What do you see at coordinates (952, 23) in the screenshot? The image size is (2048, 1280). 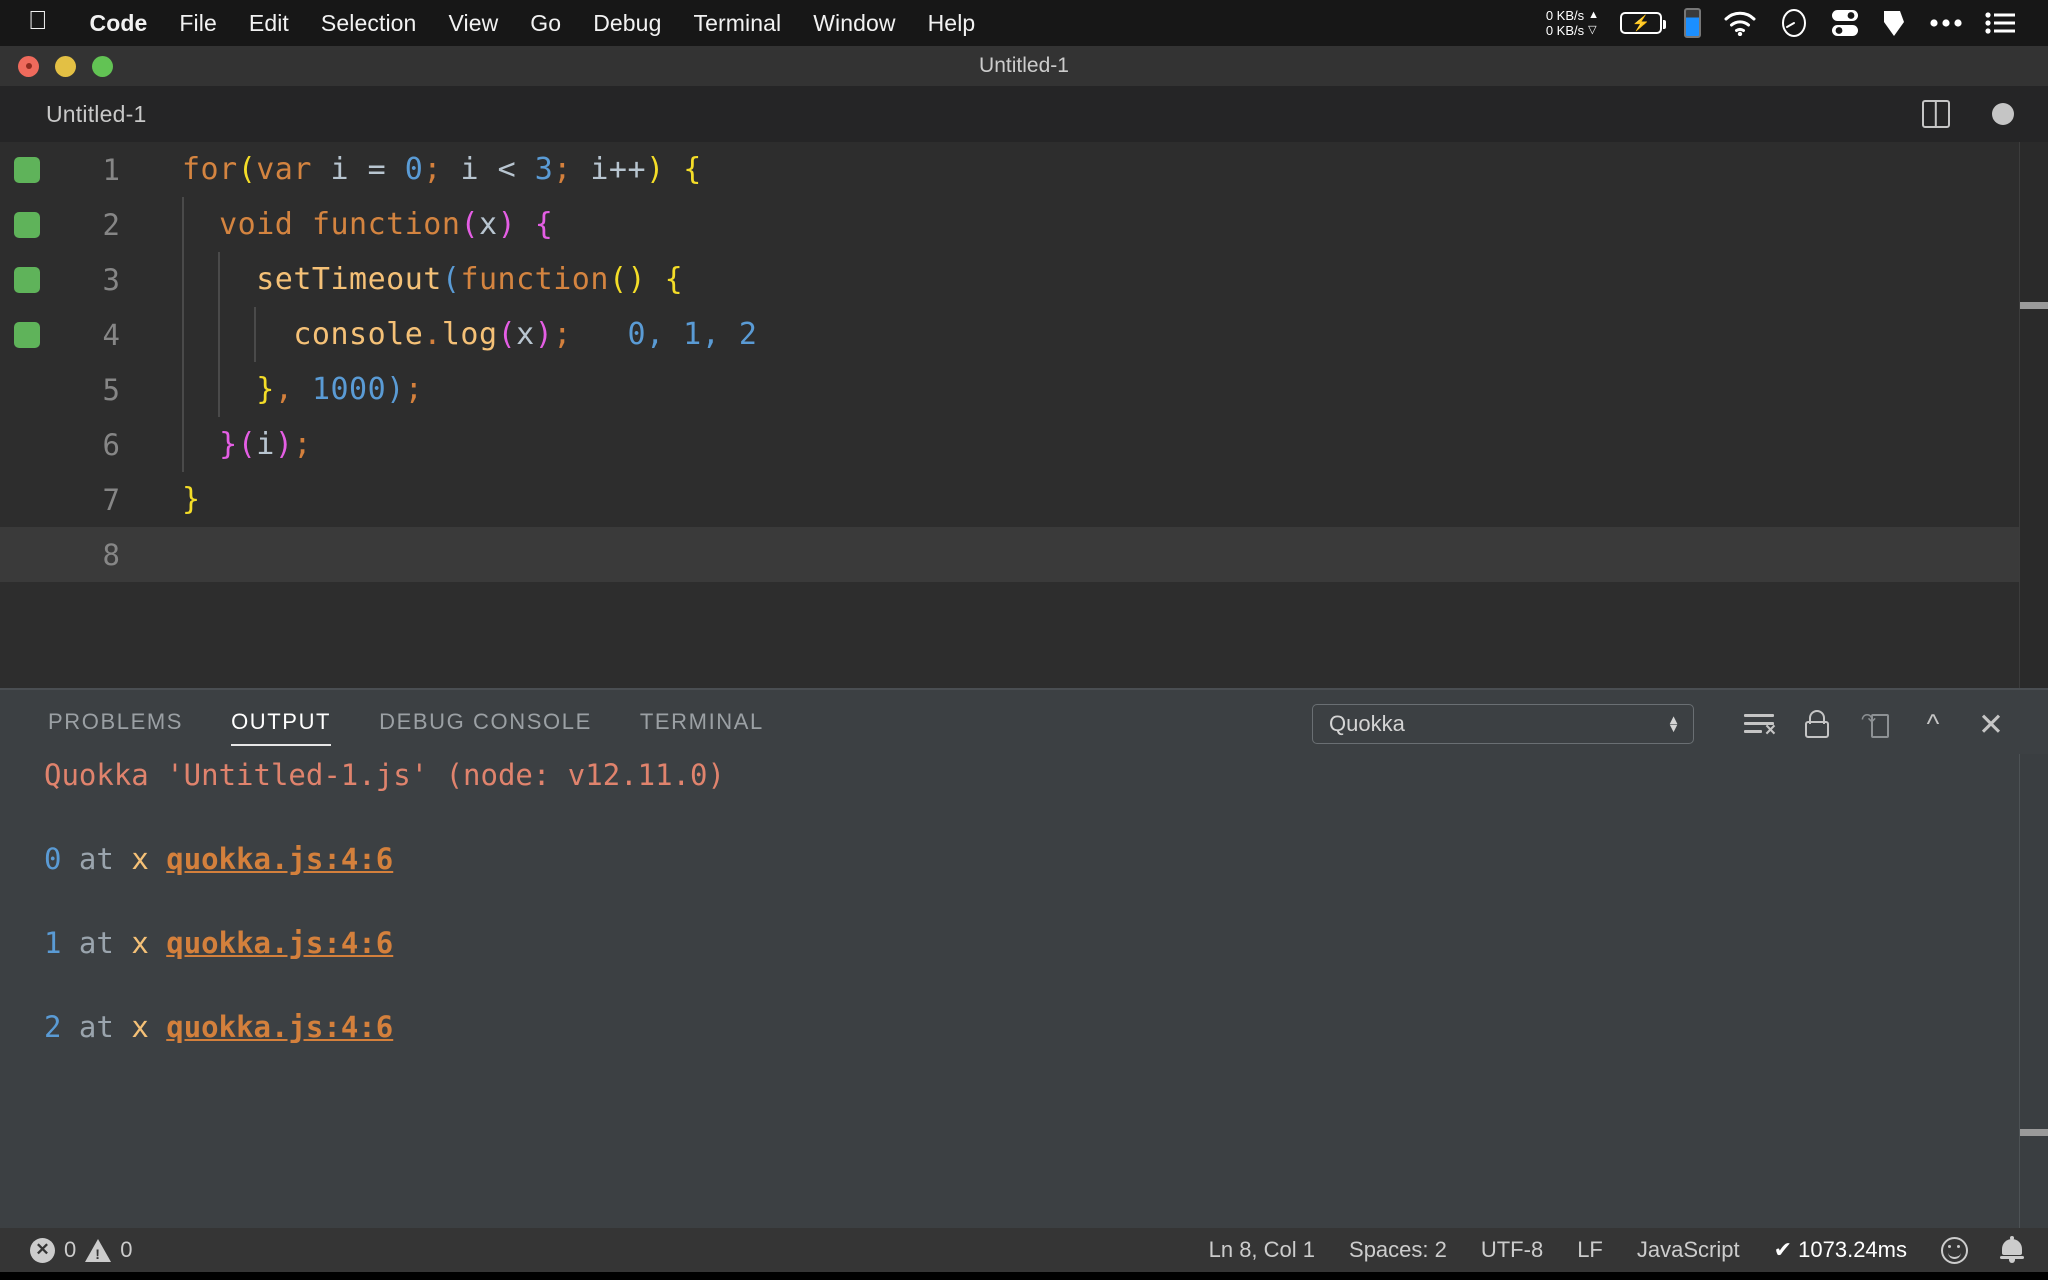 I see `menu-item-help: Help` at bounding box center [952, 23].